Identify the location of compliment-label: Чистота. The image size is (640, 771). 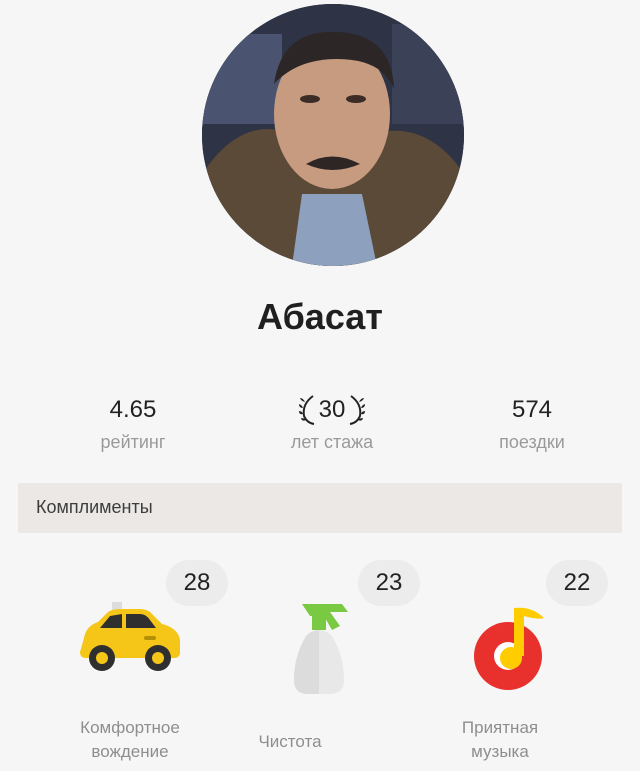
(290, 741).